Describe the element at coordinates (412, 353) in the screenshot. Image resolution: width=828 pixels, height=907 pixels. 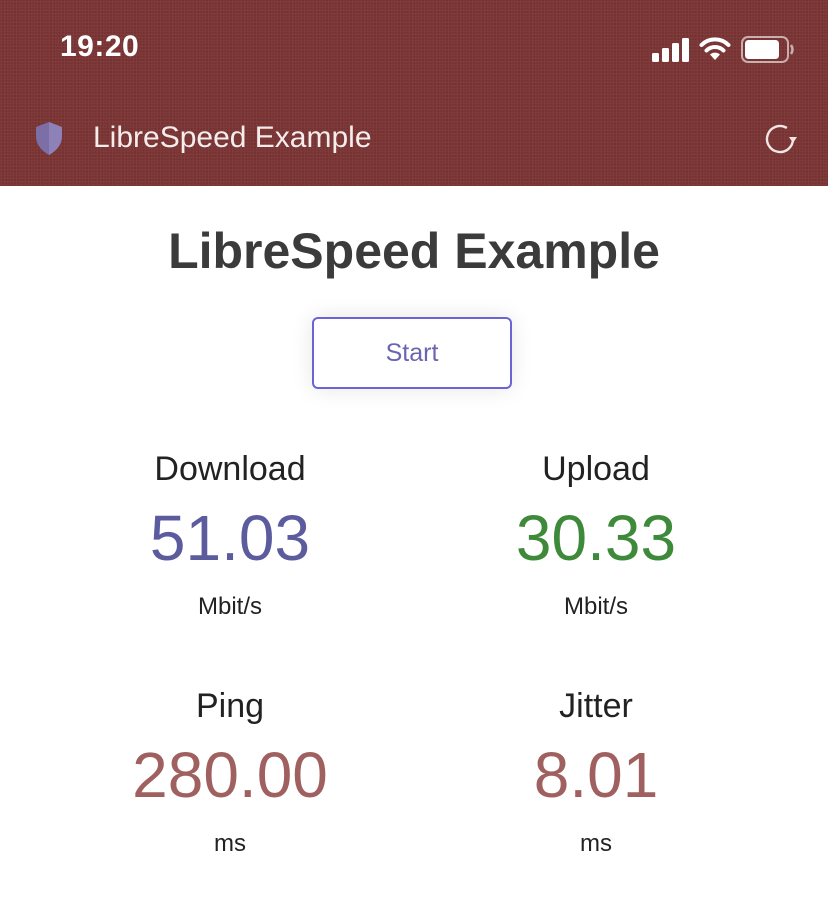
I see `start-button: Start` at that location.